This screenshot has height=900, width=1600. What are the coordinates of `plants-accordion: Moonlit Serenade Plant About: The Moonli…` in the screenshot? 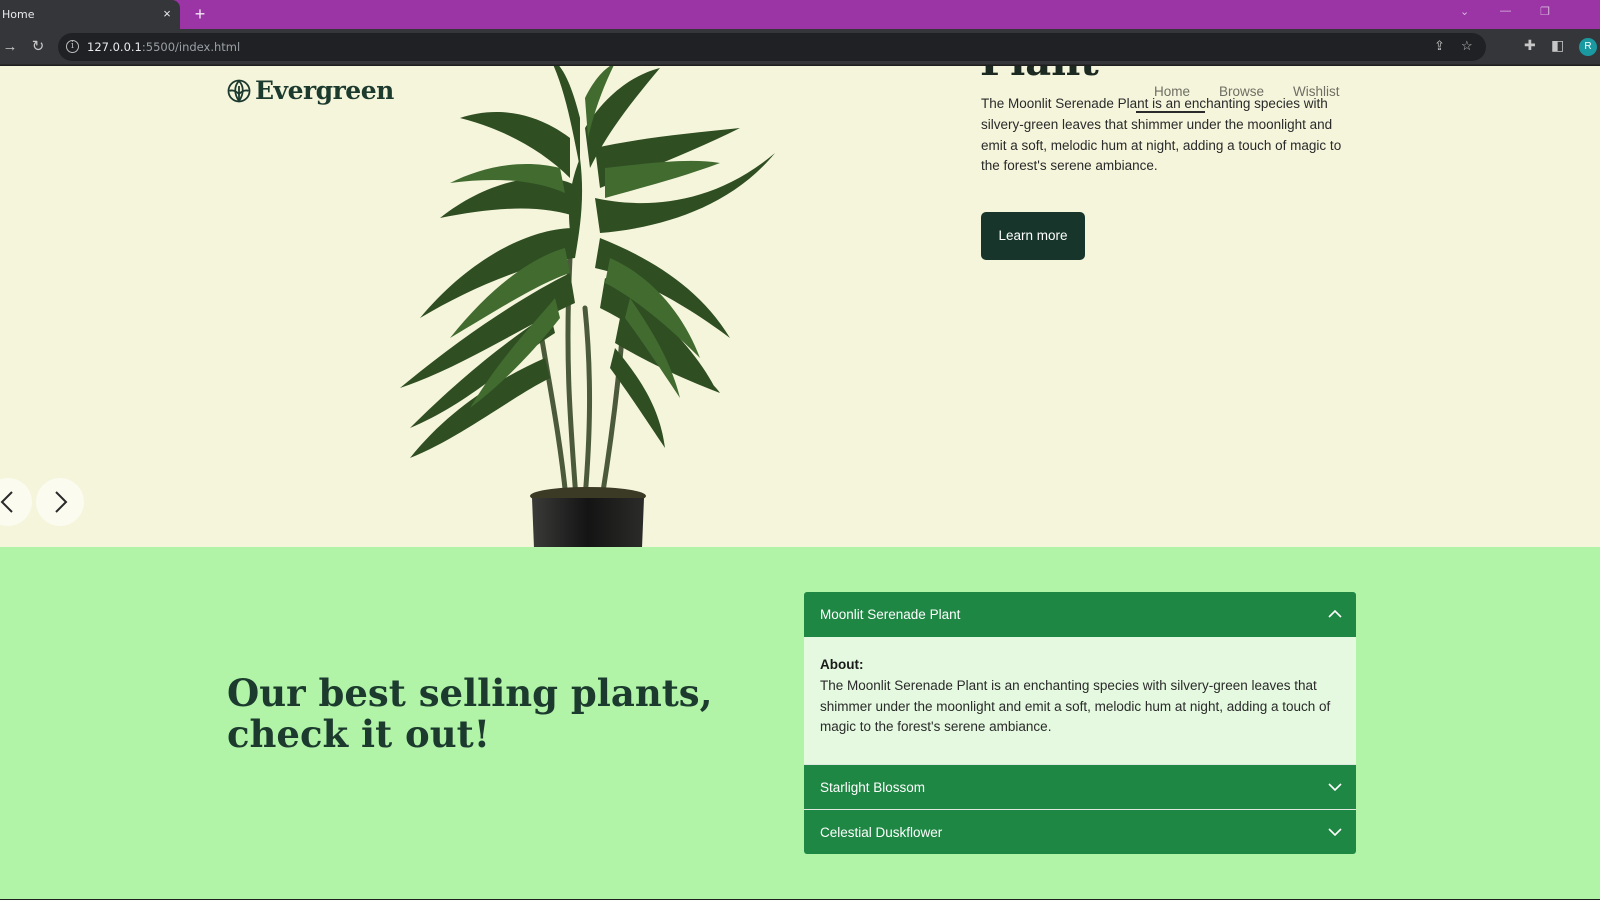 It's located at (1080, 723).